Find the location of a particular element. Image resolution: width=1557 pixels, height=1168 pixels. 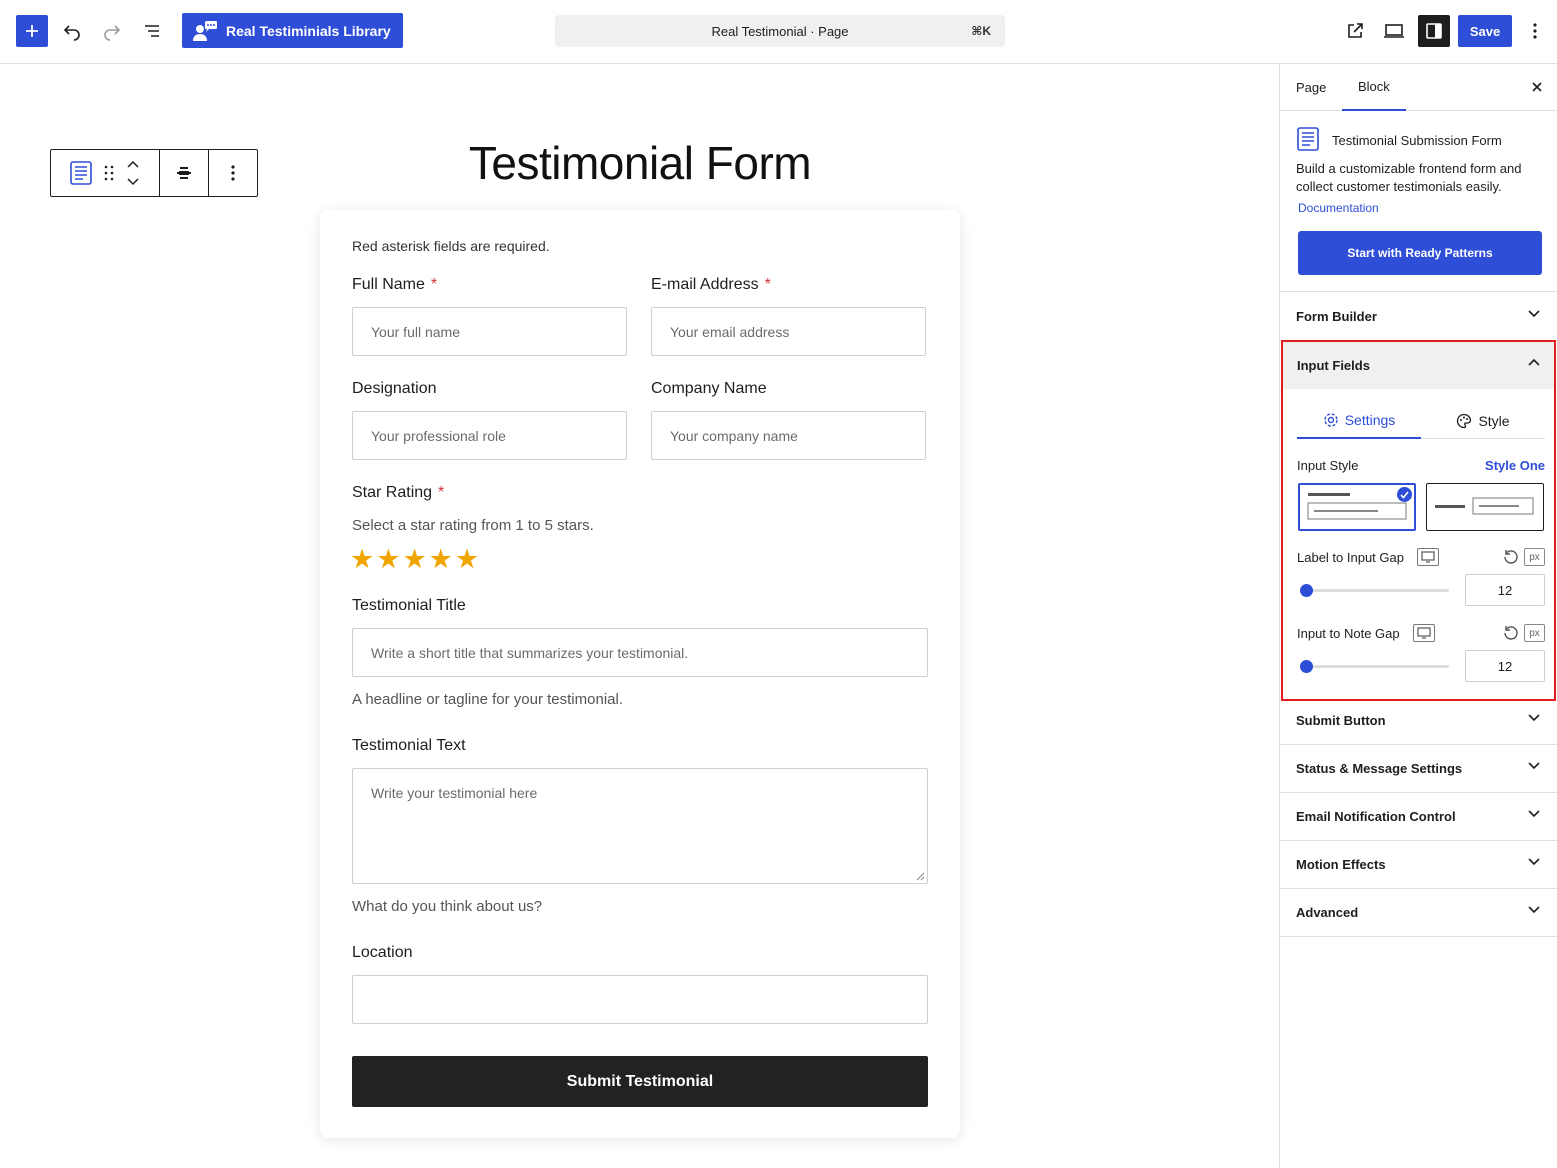

section-form-builder: Form Builder is located at coordinates (1418, 317).